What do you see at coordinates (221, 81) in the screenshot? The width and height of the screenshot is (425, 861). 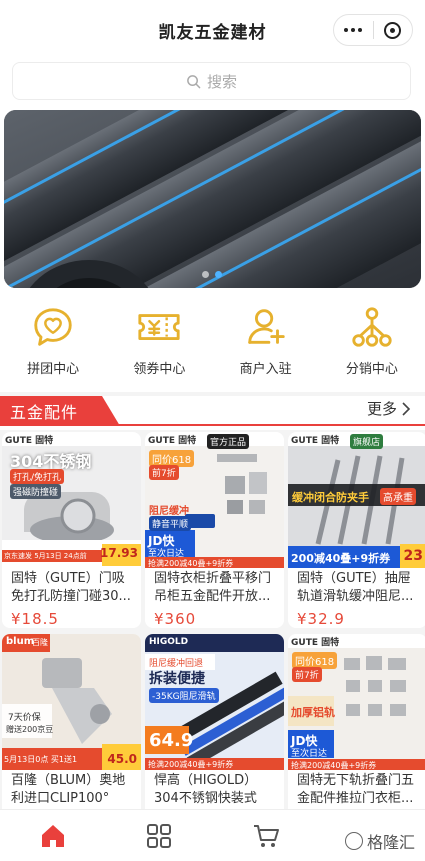 I see `search-placeholder: 搜索` at bounding box center [221, 81].